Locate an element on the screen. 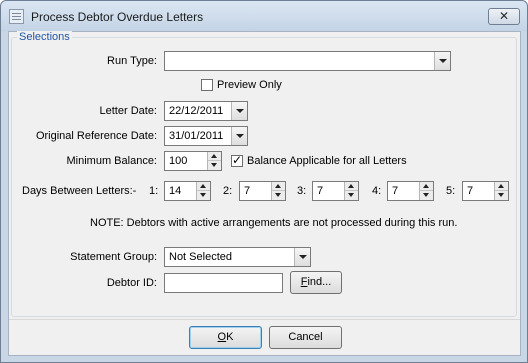  balance-applicable-label: Balance Applicable for all Letters is located at coordinates (327, 161).